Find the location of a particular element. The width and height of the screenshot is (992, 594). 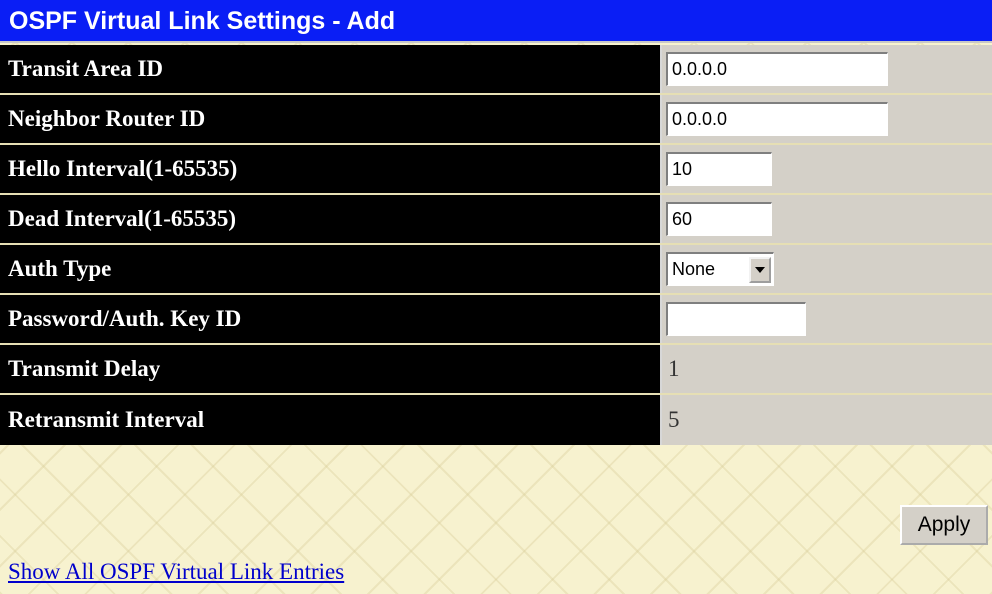

apply-button: Apply is located at coordinates (944, 525).